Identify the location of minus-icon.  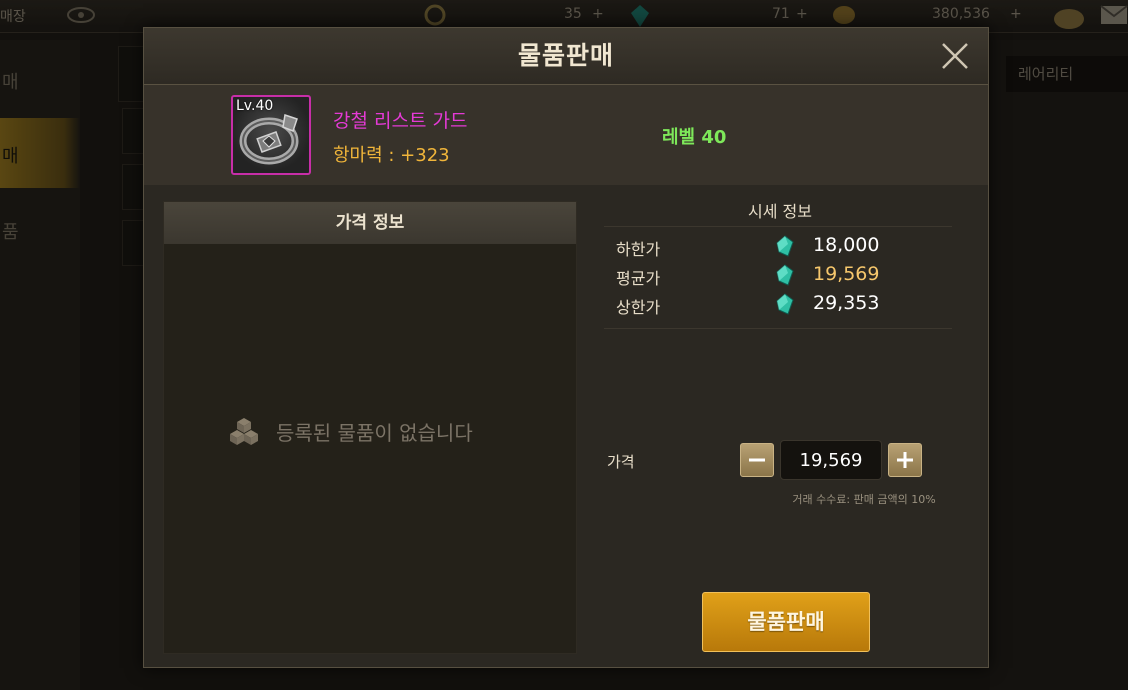
(757, 460).